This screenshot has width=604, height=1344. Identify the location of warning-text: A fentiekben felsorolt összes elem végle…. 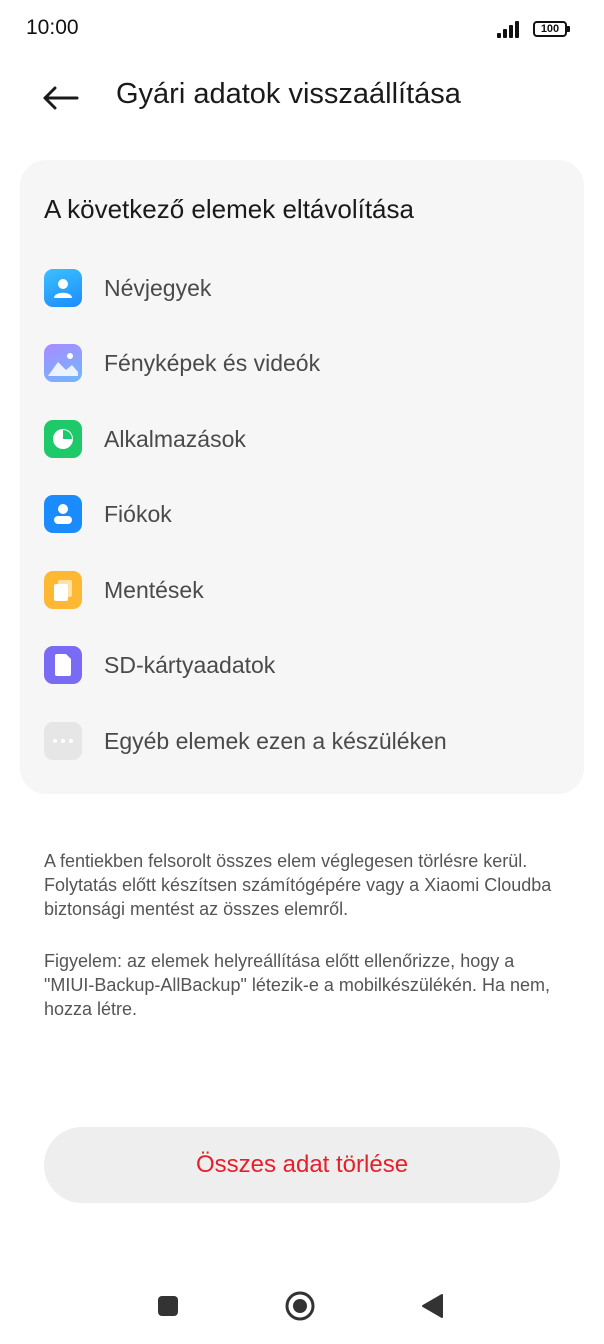
(298, 885).